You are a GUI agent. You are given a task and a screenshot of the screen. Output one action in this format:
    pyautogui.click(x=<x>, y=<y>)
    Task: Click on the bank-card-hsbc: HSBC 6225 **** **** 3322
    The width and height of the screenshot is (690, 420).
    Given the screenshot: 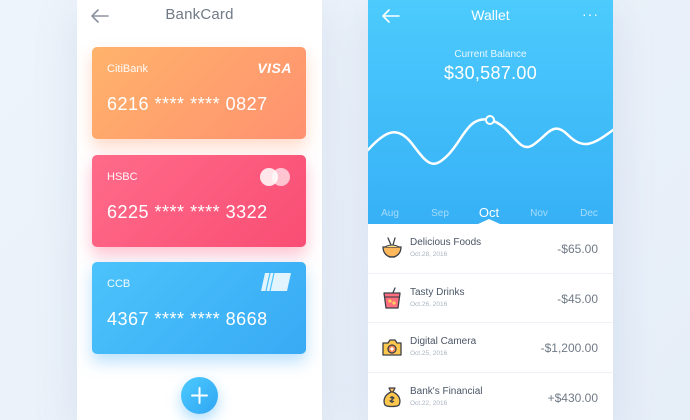 What is the action you would take?
    pyautogui.click(x=199, y=201)
    